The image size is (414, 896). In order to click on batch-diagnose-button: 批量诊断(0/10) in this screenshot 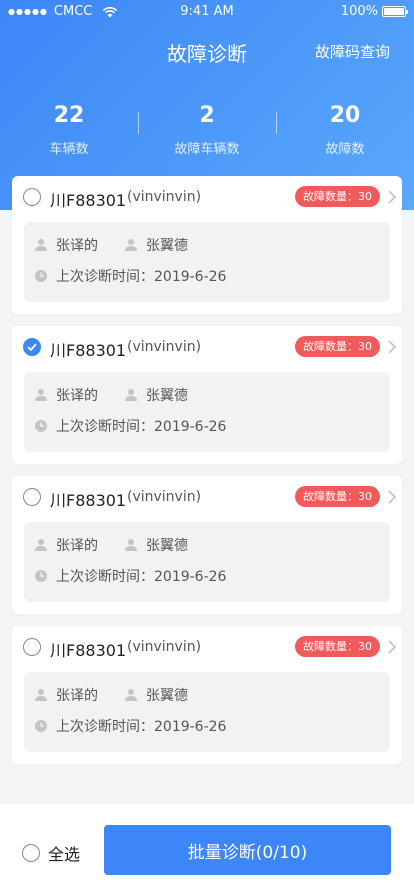, I will do `click(247, 850)`.